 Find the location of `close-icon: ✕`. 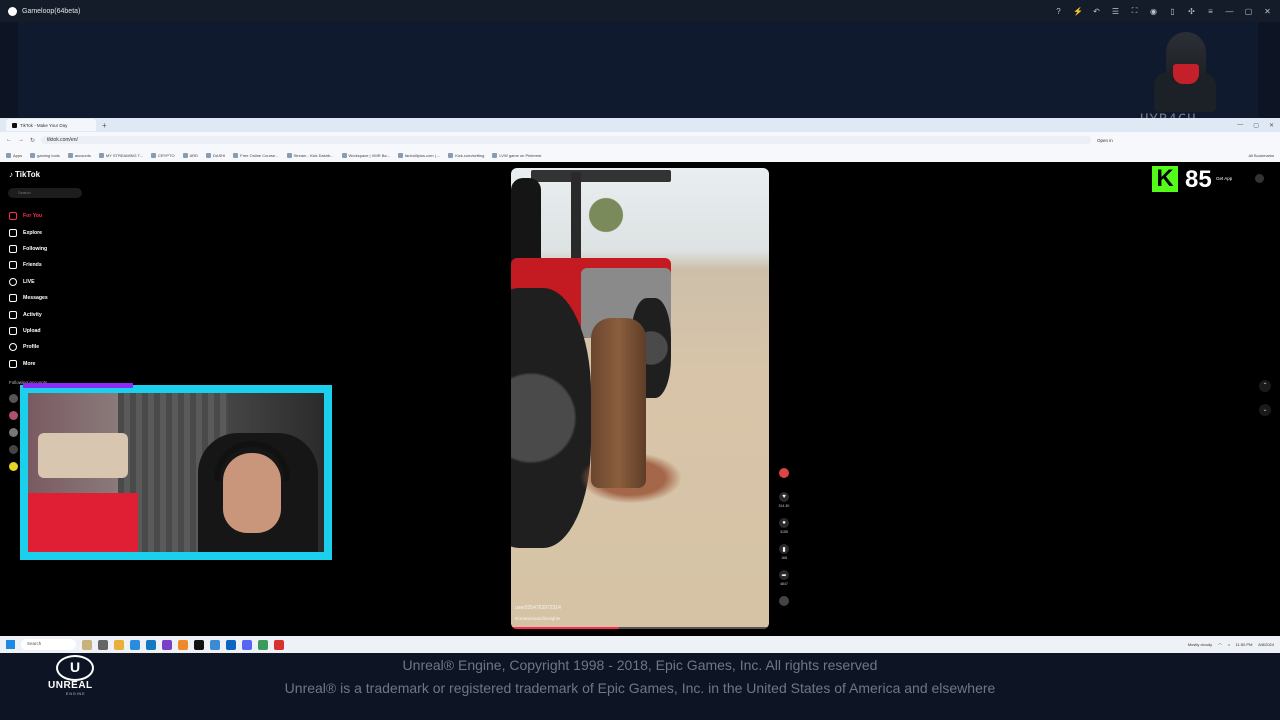

close-icon: ✕ is located at coordinates (1267, 11).